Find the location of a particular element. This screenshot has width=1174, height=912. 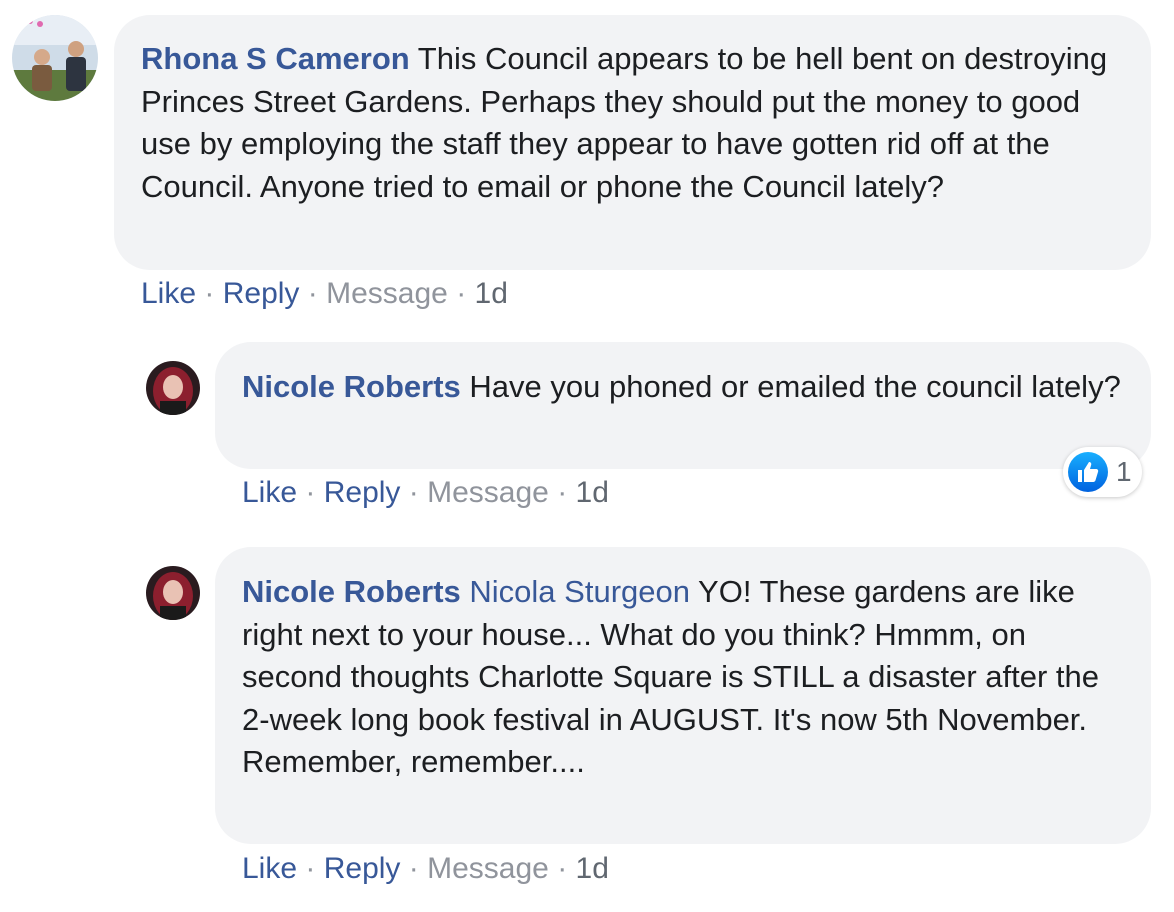

reaction-count: 1 is located at coordinates (1124, 471).